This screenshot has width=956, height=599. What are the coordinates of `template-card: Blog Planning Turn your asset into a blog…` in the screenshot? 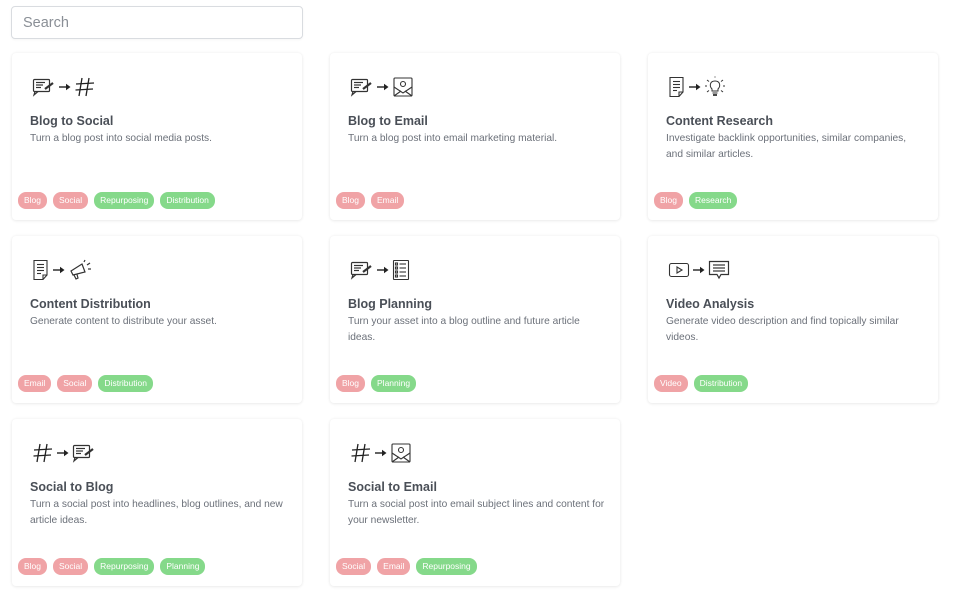 It's located at (475, 319).